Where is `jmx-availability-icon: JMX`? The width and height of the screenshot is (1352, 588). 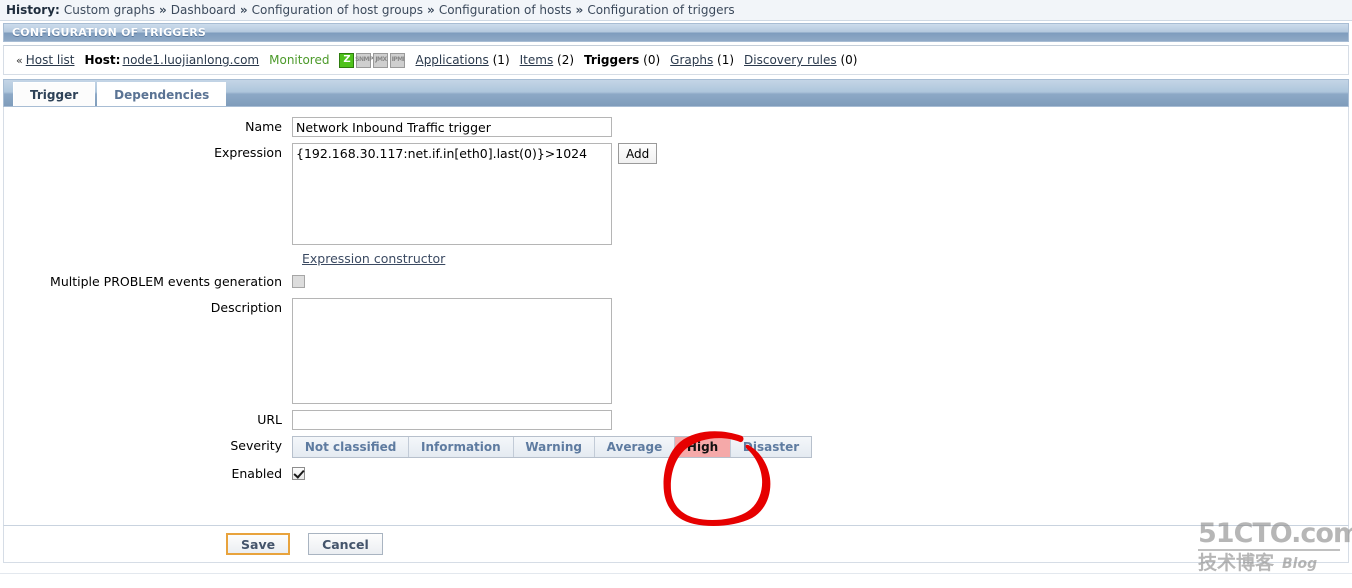 jmx-availability-icon: JMX is located at coordinates (381, 60).